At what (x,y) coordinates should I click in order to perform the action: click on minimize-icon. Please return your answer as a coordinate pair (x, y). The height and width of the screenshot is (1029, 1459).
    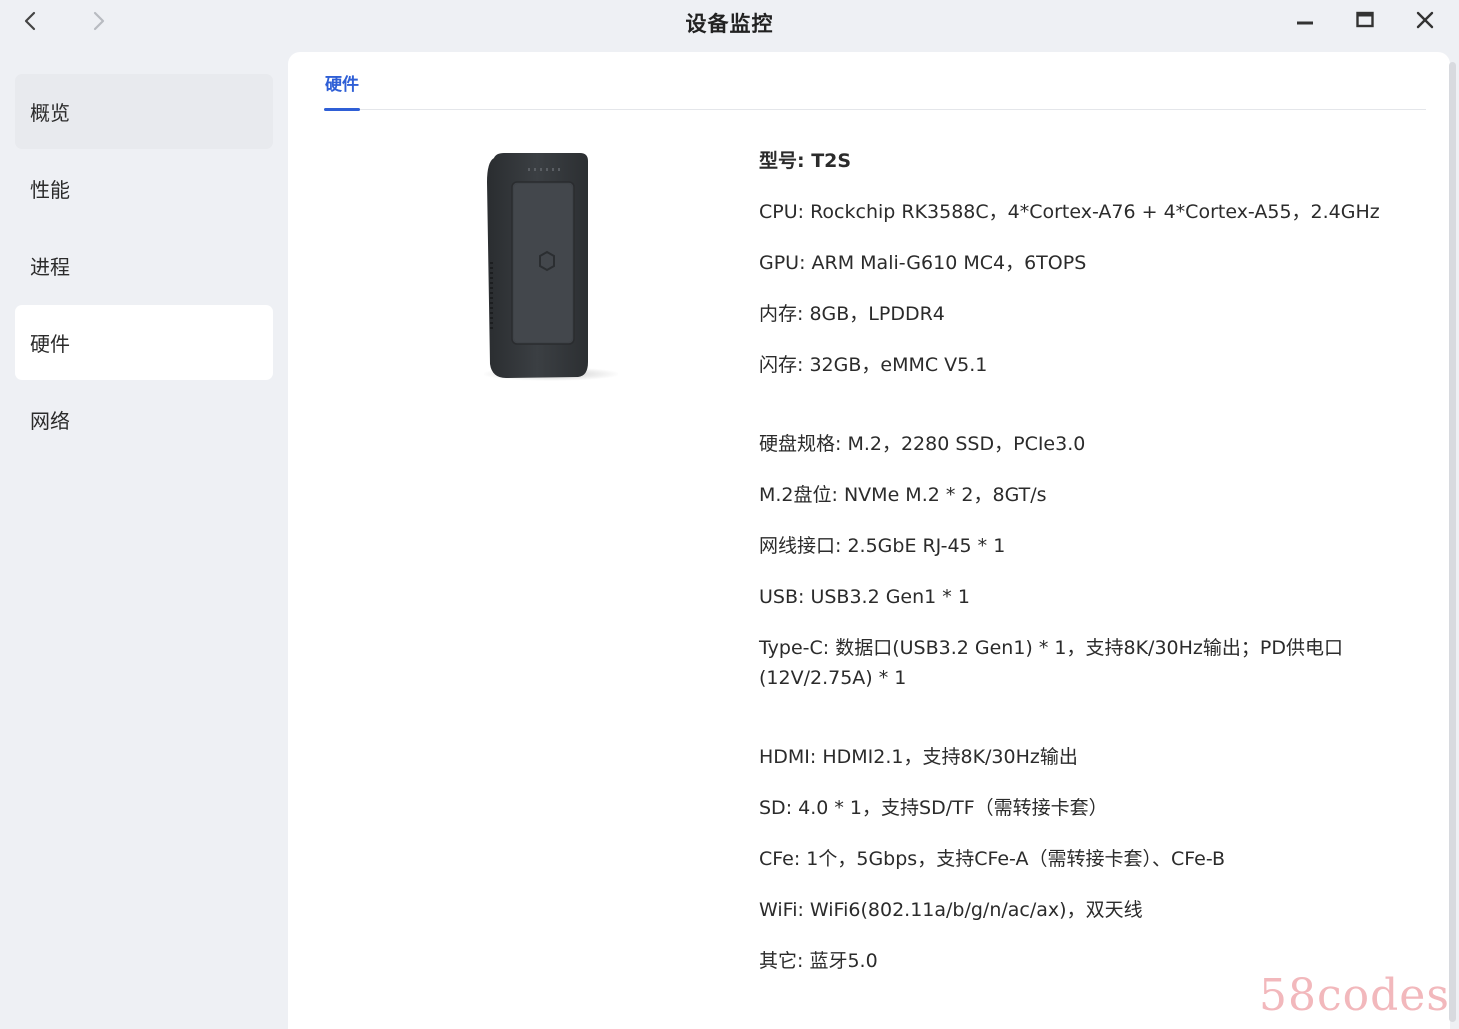
    Looking at the image, I should click on (1305, 23).